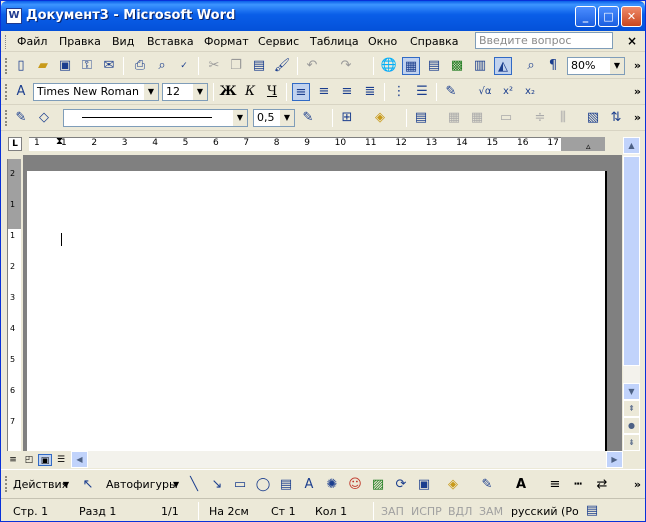 The image size is (646, 522). Describe the element at coordinates (380, 118) in the screenshot. I see `shading-color-icon: ◈` at that location.